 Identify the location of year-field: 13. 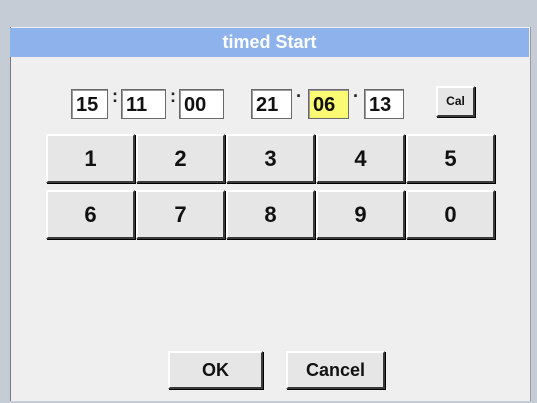
(384, 104).